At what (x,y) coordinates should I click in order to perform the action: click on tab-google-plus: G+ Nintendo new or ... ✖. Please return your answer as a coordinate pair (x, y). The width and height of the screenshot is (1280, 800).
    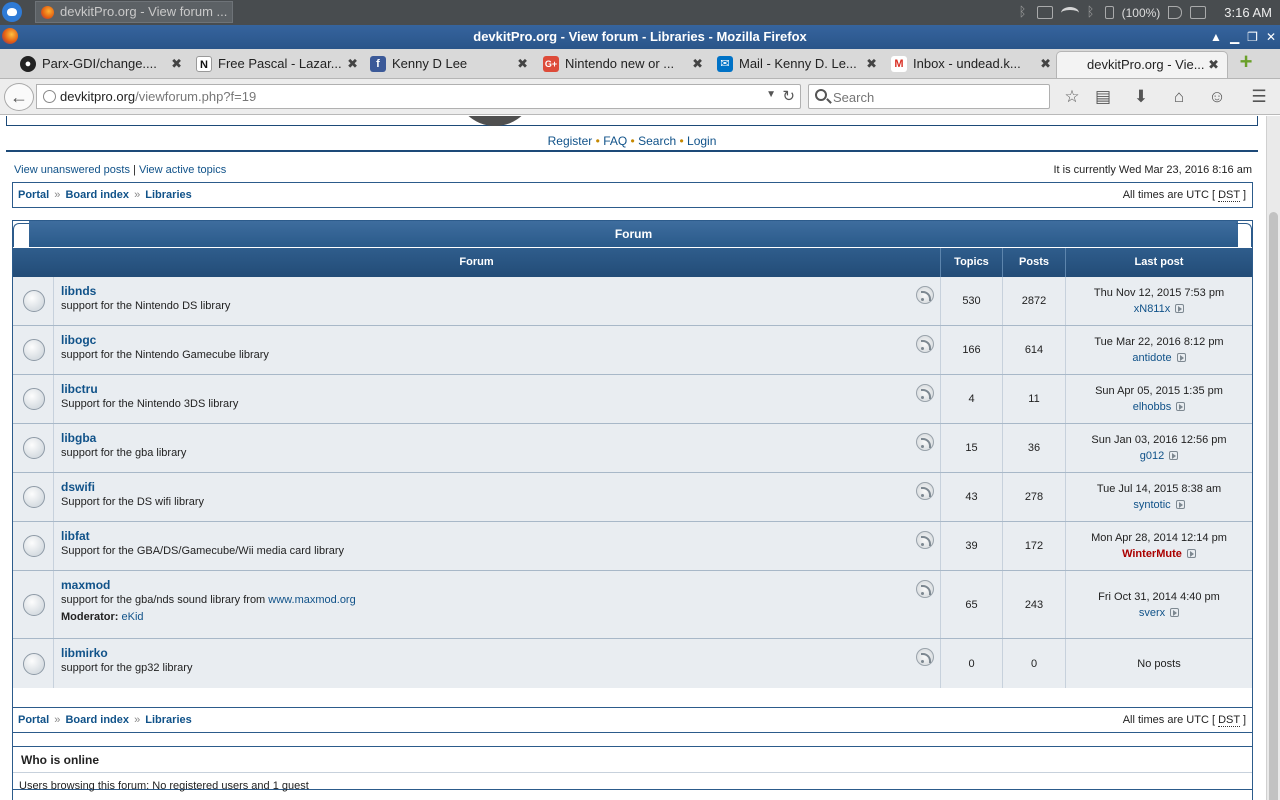
    Looking at the image, I should click on (623, 64).